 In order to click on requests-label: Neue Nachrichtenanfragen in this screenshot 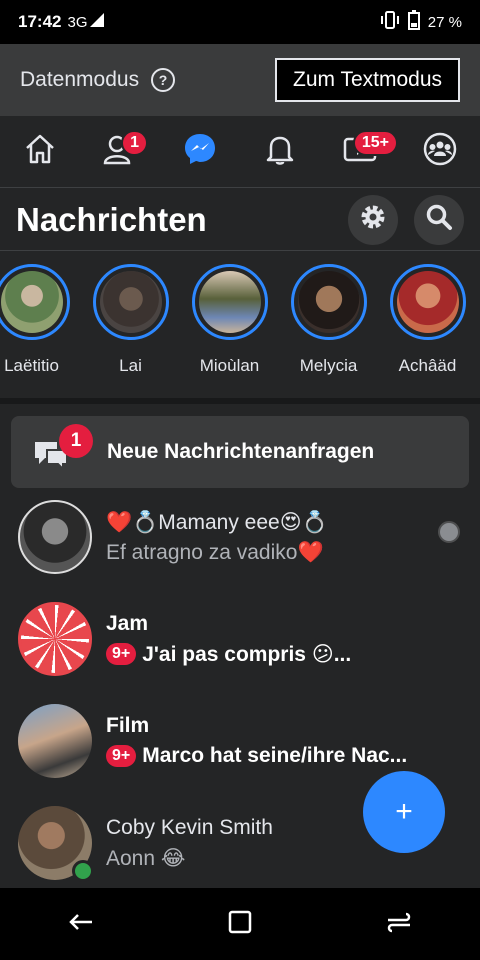, I will do `click(241, 451)`.